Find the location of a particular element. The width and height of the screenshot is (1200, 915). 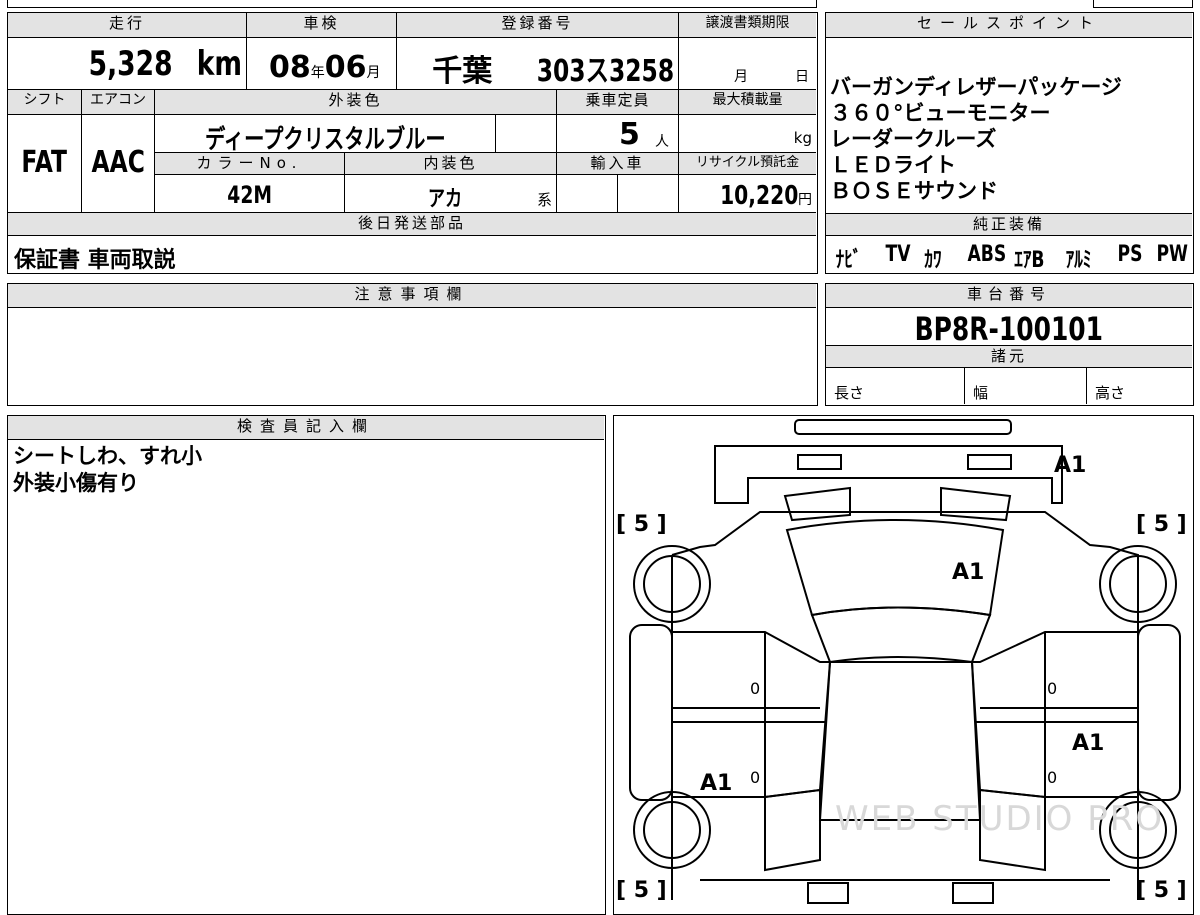

capacity-unit: 人 is located at coordinates (662, 142).